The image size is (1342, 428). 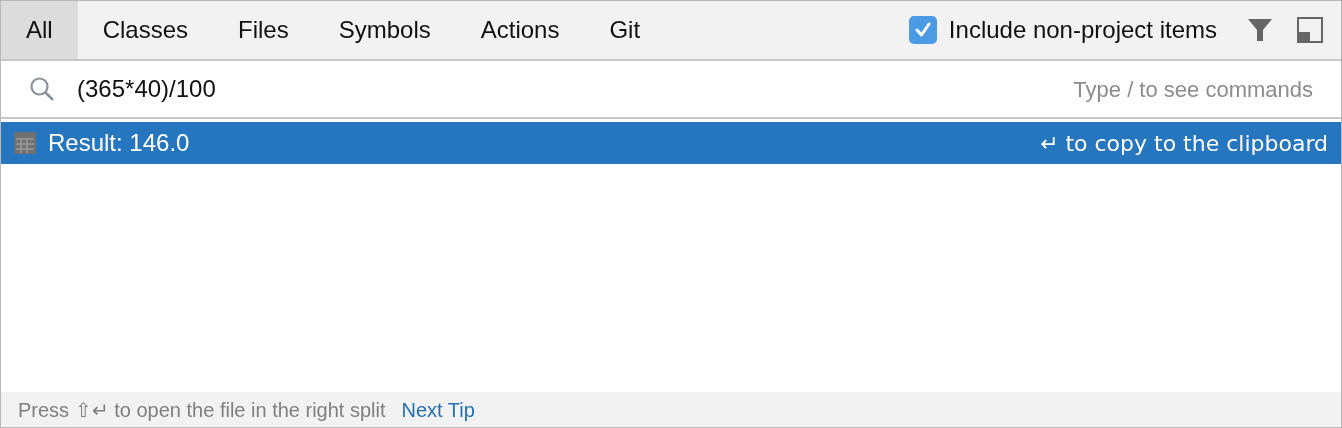 I want to click on next-tip-link: Next Tip, so click(x=438, y=409).